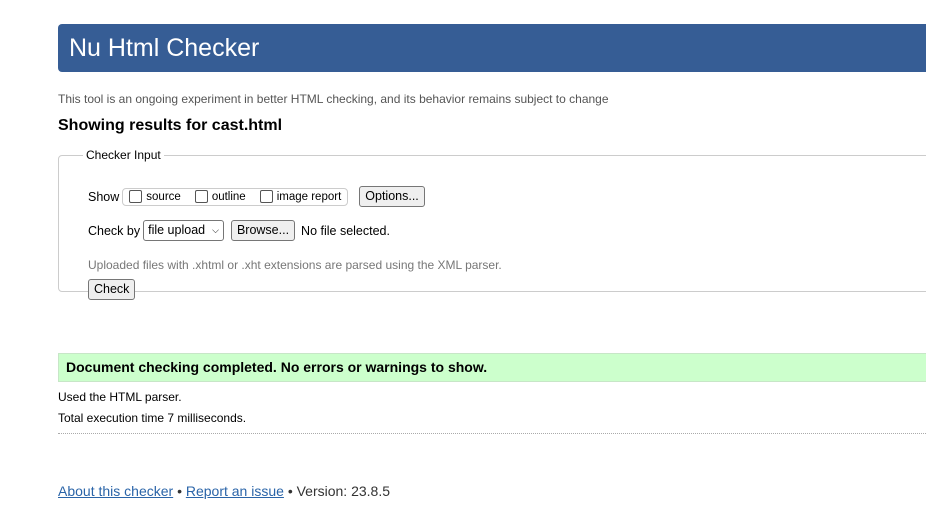 This screenshot has width=926, height=520. What do you see at coordinates (170, 125) in the screenshot?
I see `results-heading: Showing results for cast.html` at bounding box center [170, 125].